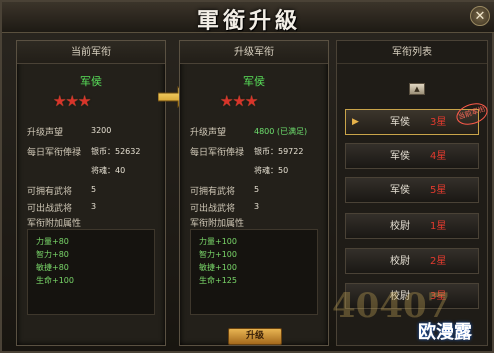 The width and height of the screenshot is (494, 353). What do you see at coordinates (417, 89) in the screenshot?
I see `scroll-up-icon: ▲` at bounding box center [417, 89].